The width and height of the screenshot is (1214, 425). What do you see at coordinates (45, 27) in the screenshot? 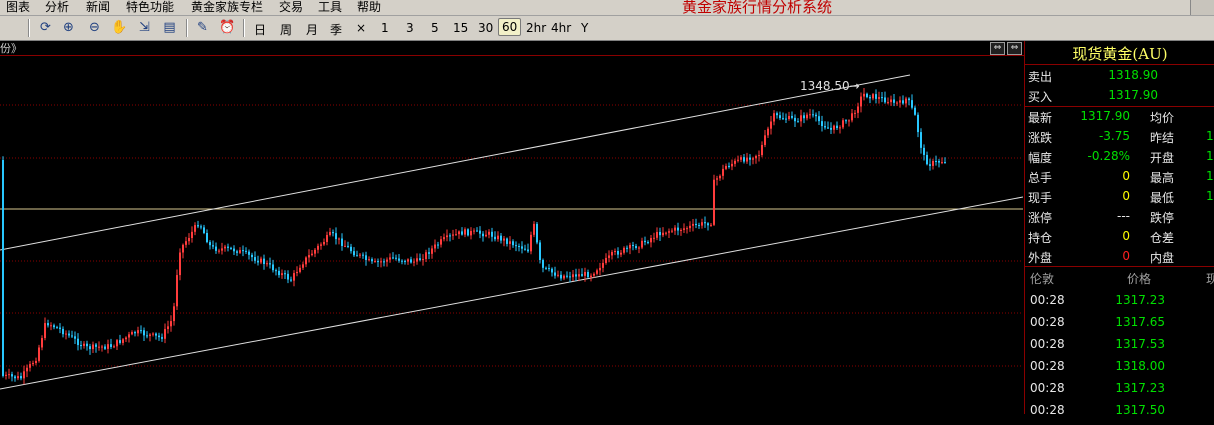
I see `refresh-icon: ⟳` at bounding box center [45, 27].